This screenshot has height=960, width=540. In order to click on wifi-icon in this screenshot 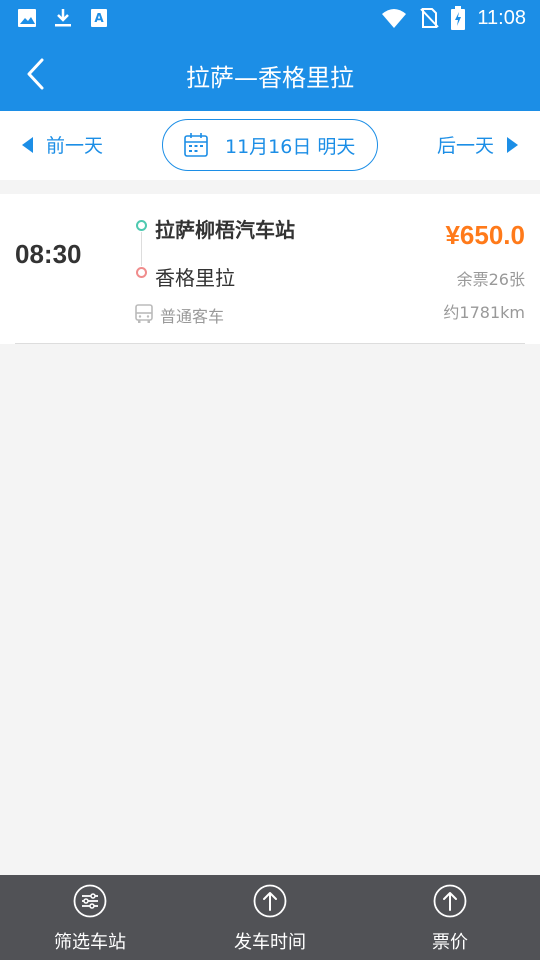, I will do `click(394, 18)`.